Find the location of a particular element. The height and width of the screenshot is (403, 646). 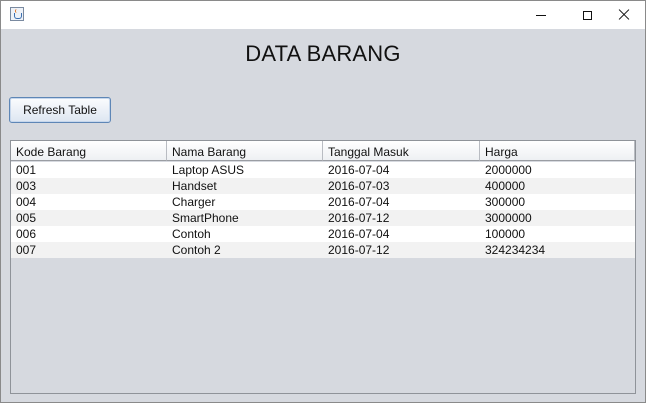

column-header-kode-barang: Kode Barang is located at coordinates (89, 151).